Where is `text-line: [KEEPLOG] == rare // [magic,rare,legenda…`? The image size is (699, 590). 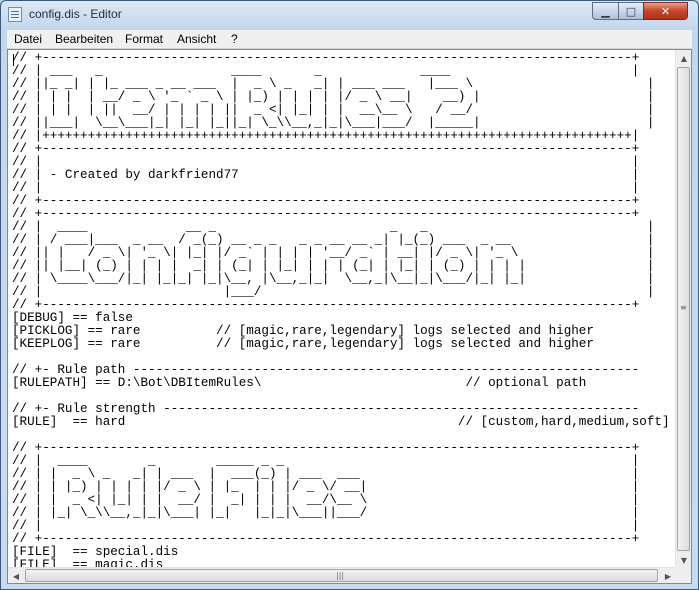
text-line: [KEEPLOG] == rare // [magic,rare,legenda… is located at coordinates (303, 344).